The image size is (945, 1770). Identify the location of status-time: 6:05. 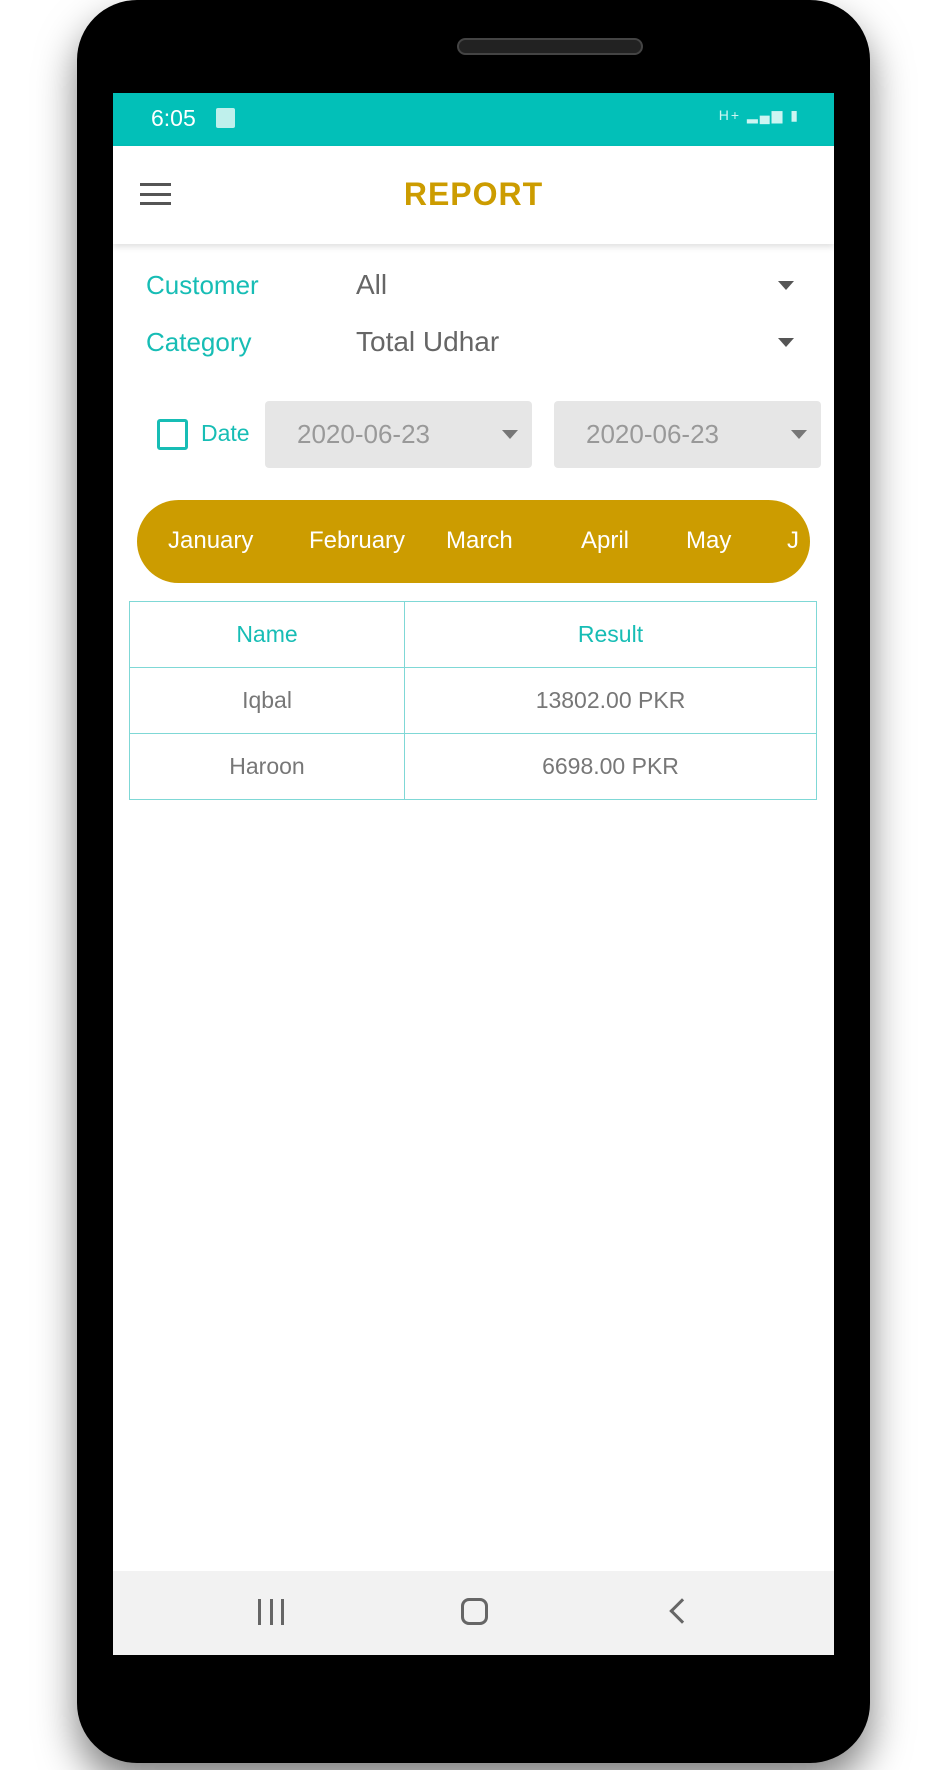
(173, 118).